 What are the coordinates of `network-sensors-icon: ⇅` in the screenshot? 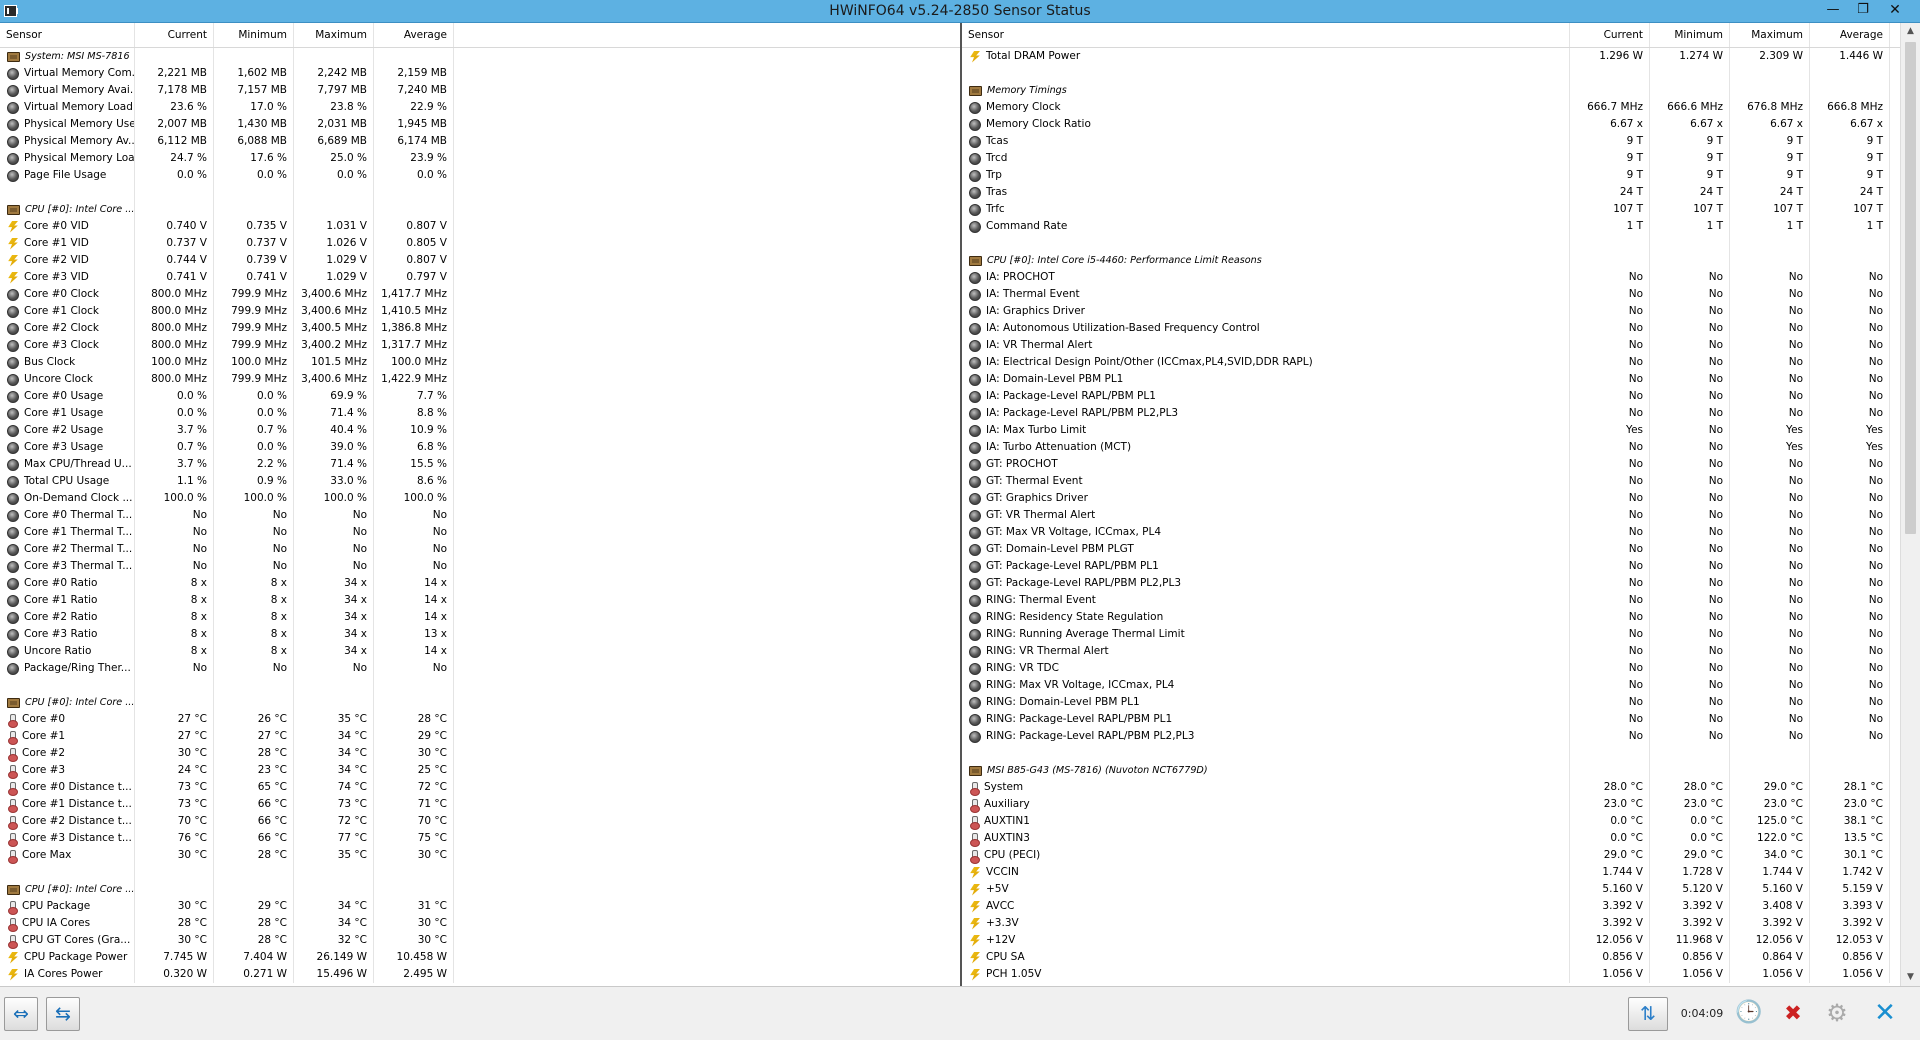 It's located at (1648, 1014).